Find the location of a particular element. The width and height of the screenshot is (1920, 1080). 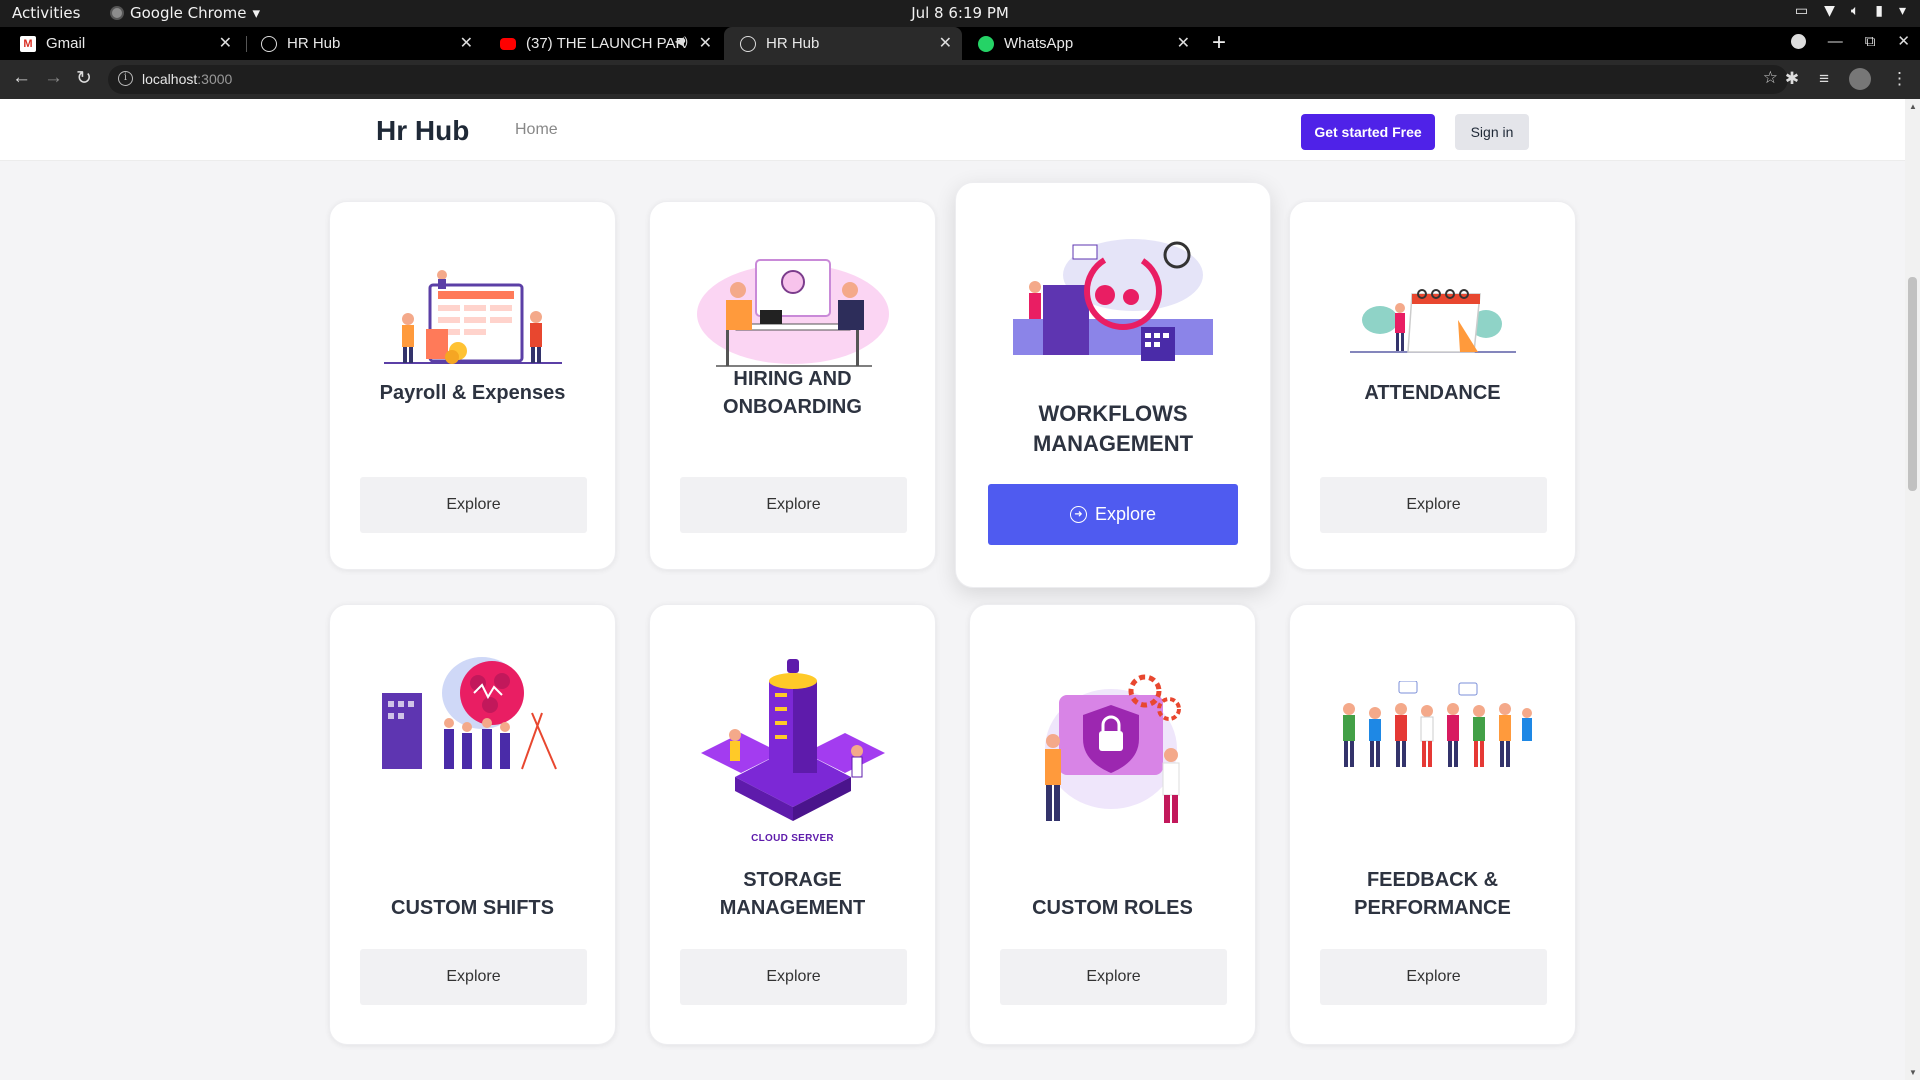

url-host: localhost is located at coordinates (170, 79).